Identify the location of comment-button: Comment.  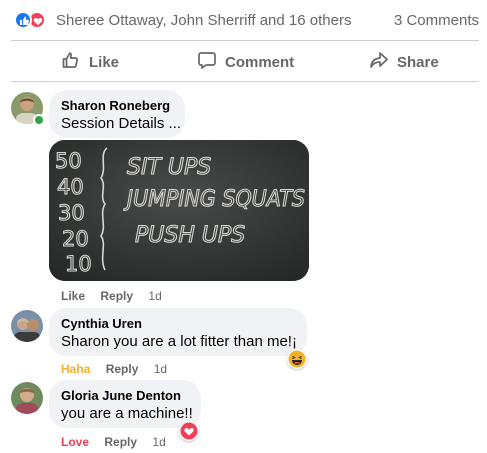
(245, 62).